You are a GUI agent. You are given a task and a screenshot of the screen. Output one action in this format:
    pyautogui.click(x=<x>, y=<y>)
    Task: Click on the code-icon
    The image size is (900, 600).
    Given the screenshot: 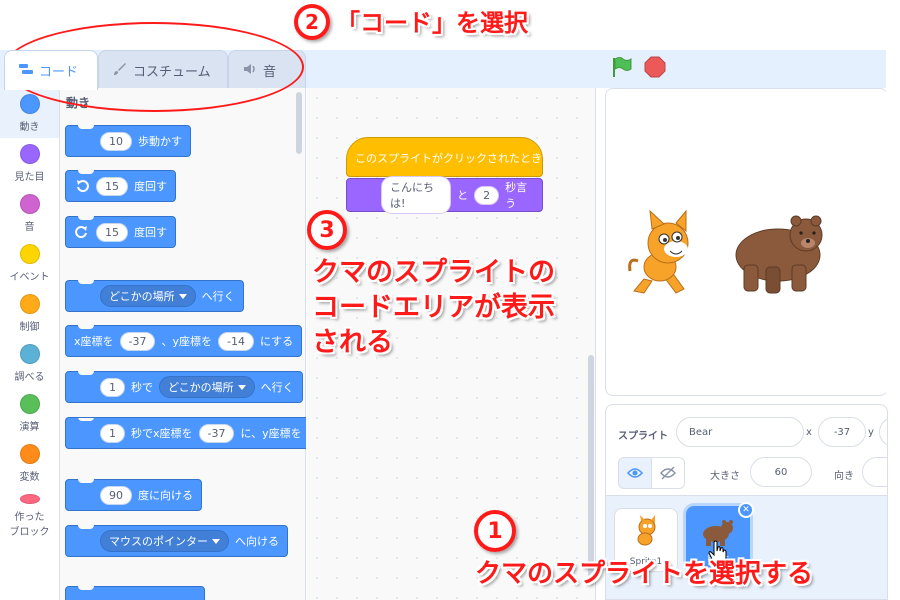 What is the action you would take?
    pyautogui.click(x=26, y=71)
    